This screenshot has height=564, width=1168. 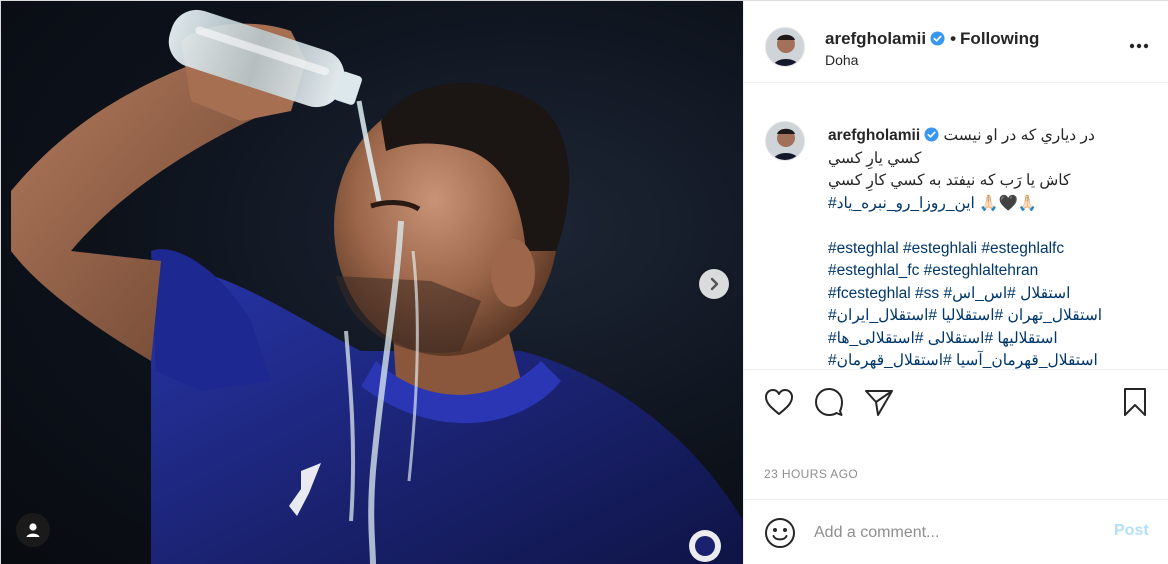 I want to click on caption-line: کاش يا رَب که نيفتد به کسي کارِ کسي, so click(x=949, y=180).